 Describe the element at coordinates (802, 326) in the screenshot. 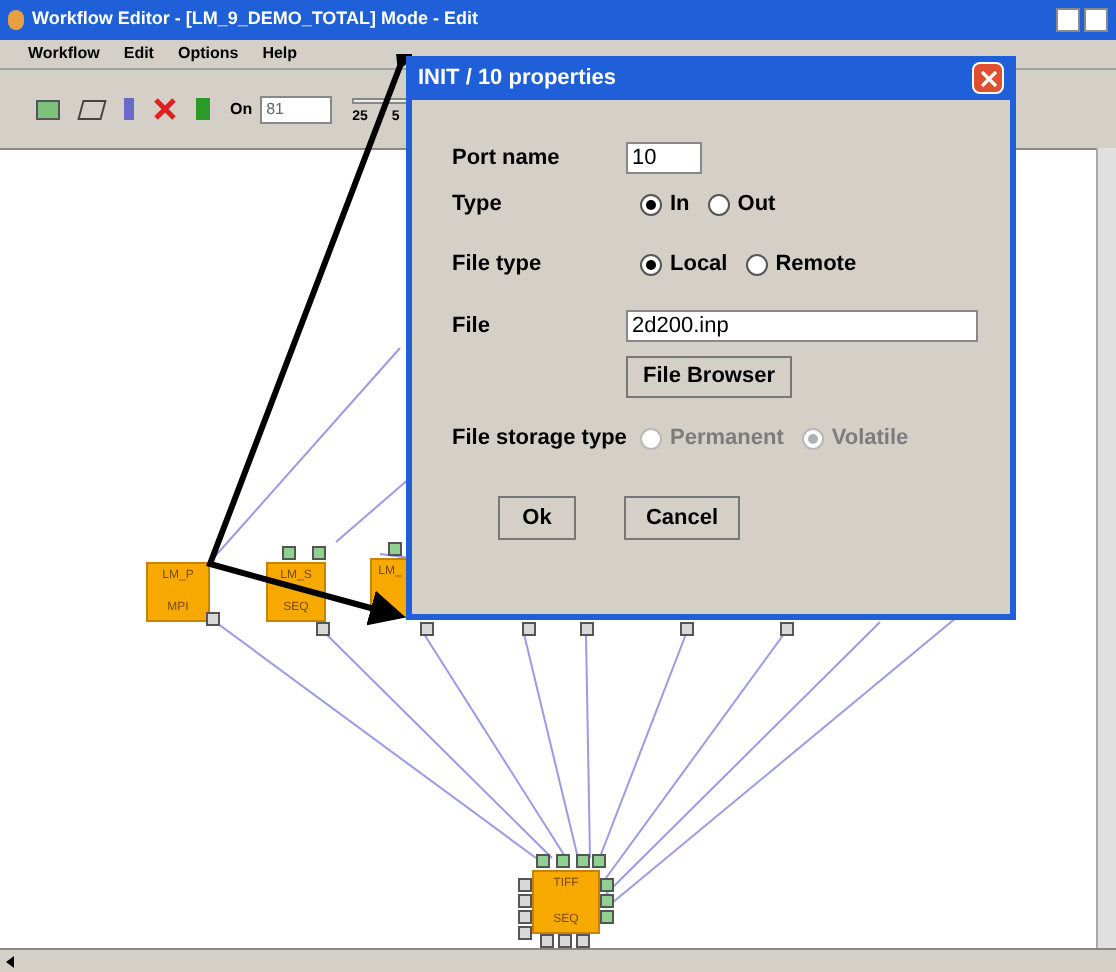

I see `file-field: 2d200.inp` at that location.